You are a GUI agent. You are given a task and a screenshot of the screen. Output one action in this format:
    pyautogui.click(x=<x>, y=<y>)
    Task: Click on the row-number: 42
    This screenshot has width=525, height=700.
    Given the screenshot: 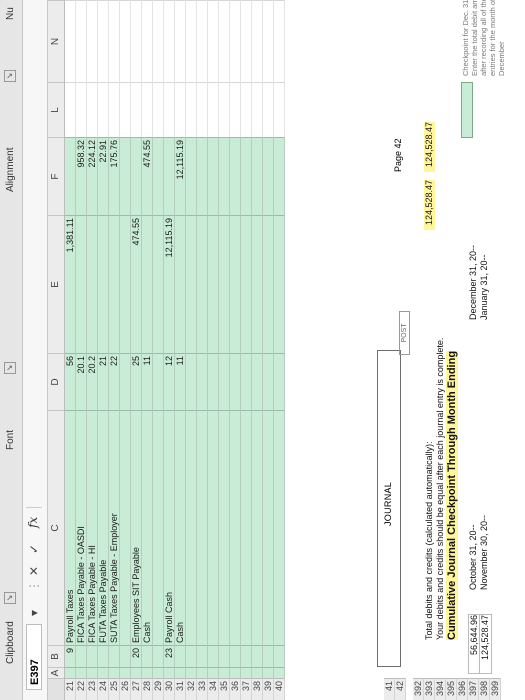 What is the action you would take?
    pyautogui.click(x=400, y=689)
    